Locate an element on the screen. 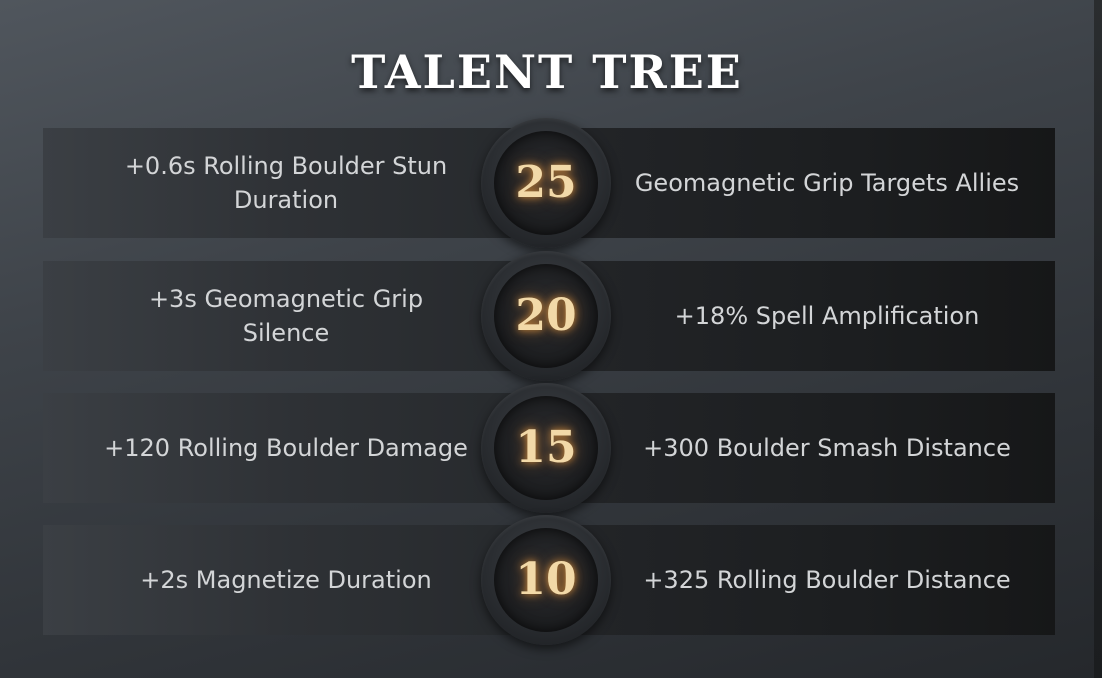 This screenshot has width=1102, height=678. talent-label: +300 Boulder Smash Distance is located at coordinates (827, 448).